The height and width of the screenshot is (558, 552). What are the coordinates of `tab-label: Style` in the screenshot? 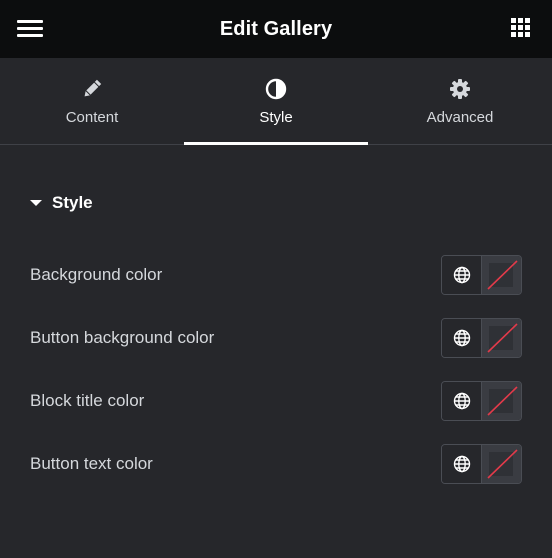 It's located at (276, 117).